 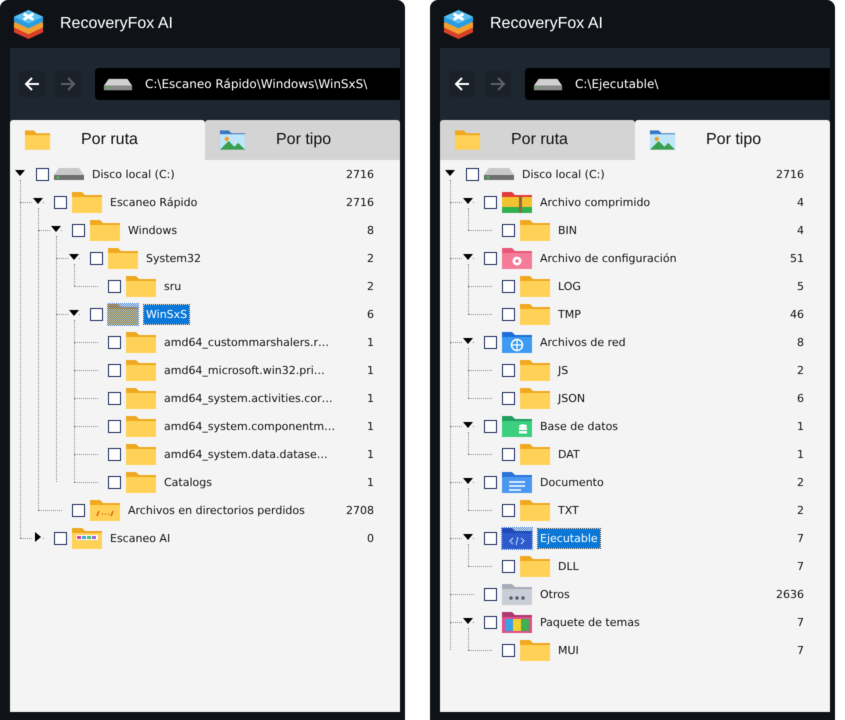 I want to click on tree-item-label: Documento, so click(x=572, y=482).